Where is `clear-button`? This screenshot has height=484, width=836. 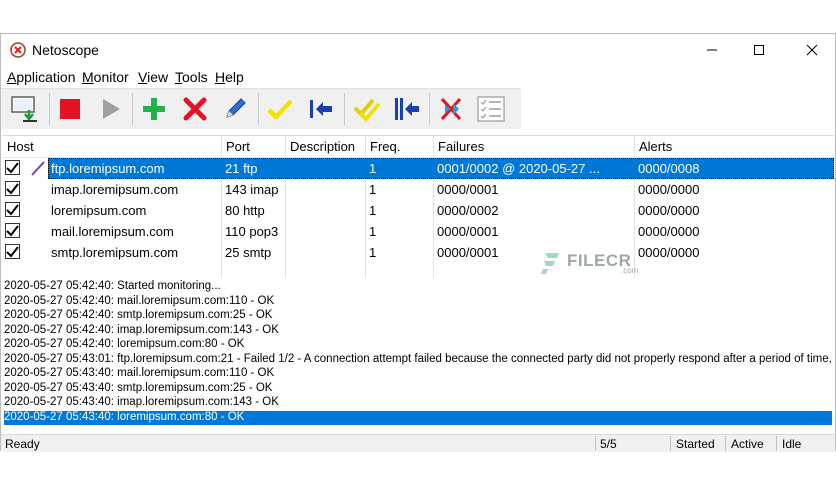 clear-button is located at coordinates (451, 109).